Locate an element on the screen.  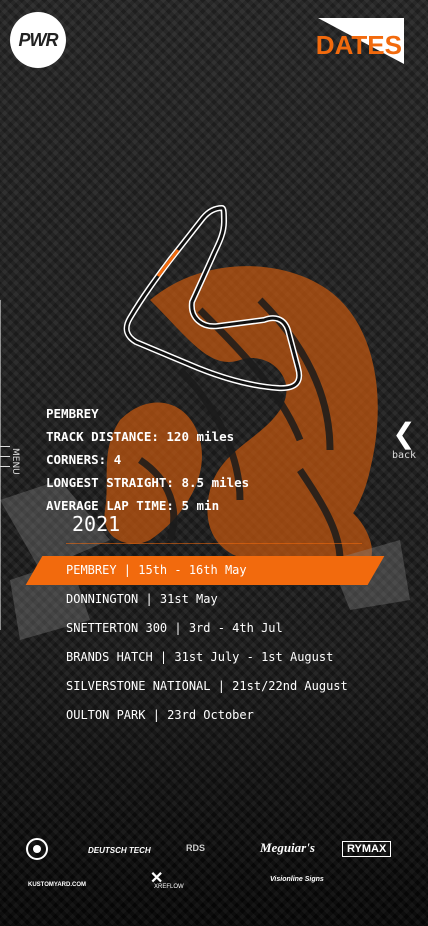
sponsor-rds: RDS is located at coordinates (196, 848).